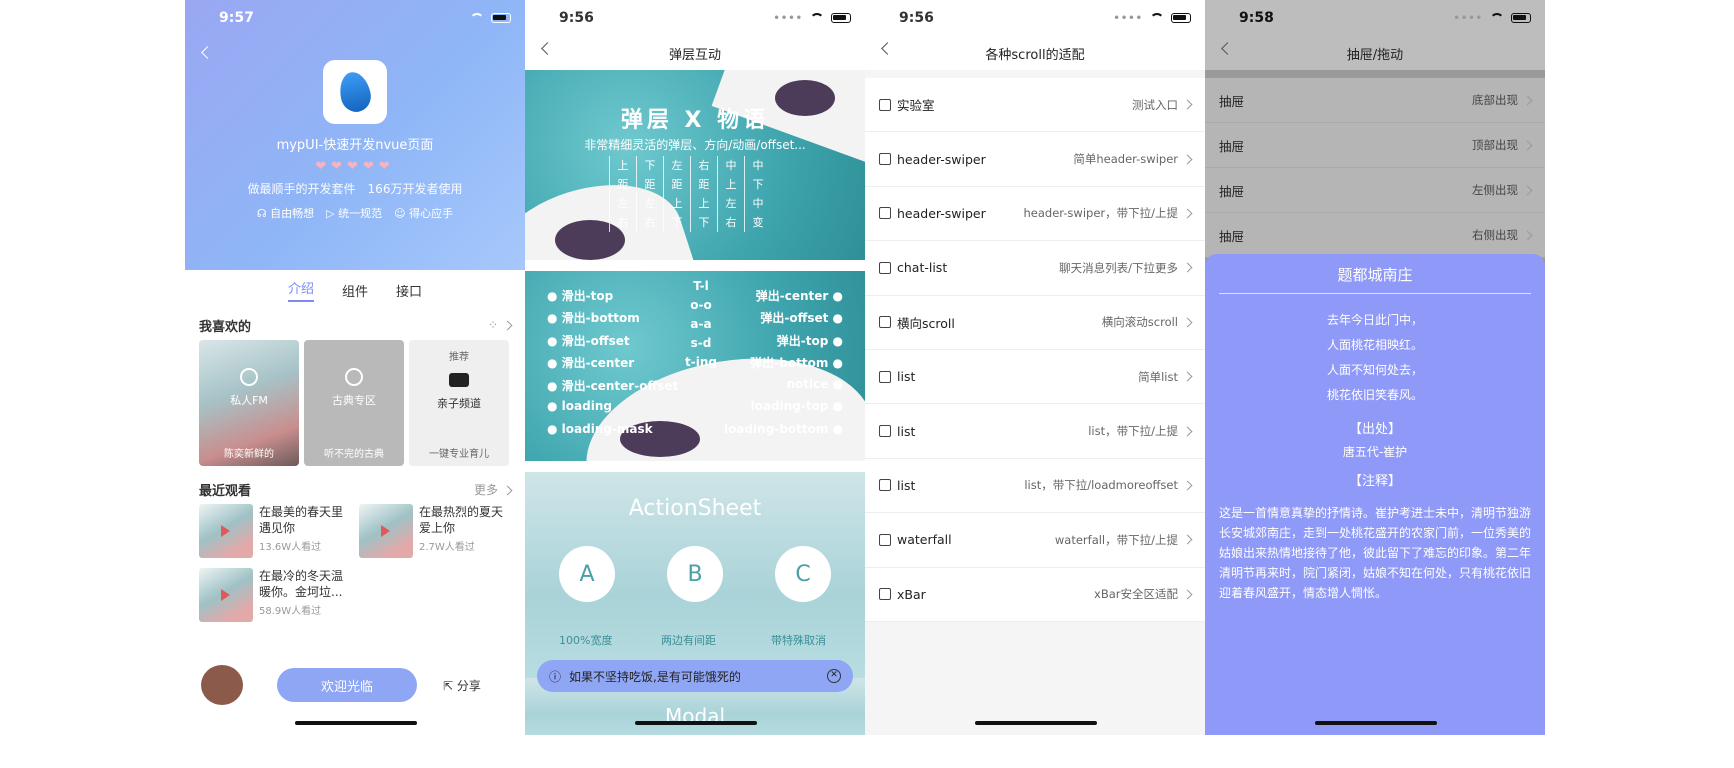 The height and width of the screenshot is (768, 1734). What do you see at coordinates (300, 290) in the screenshot?
I see `tab-intro: 介绍` at bounding box center [300, 290].